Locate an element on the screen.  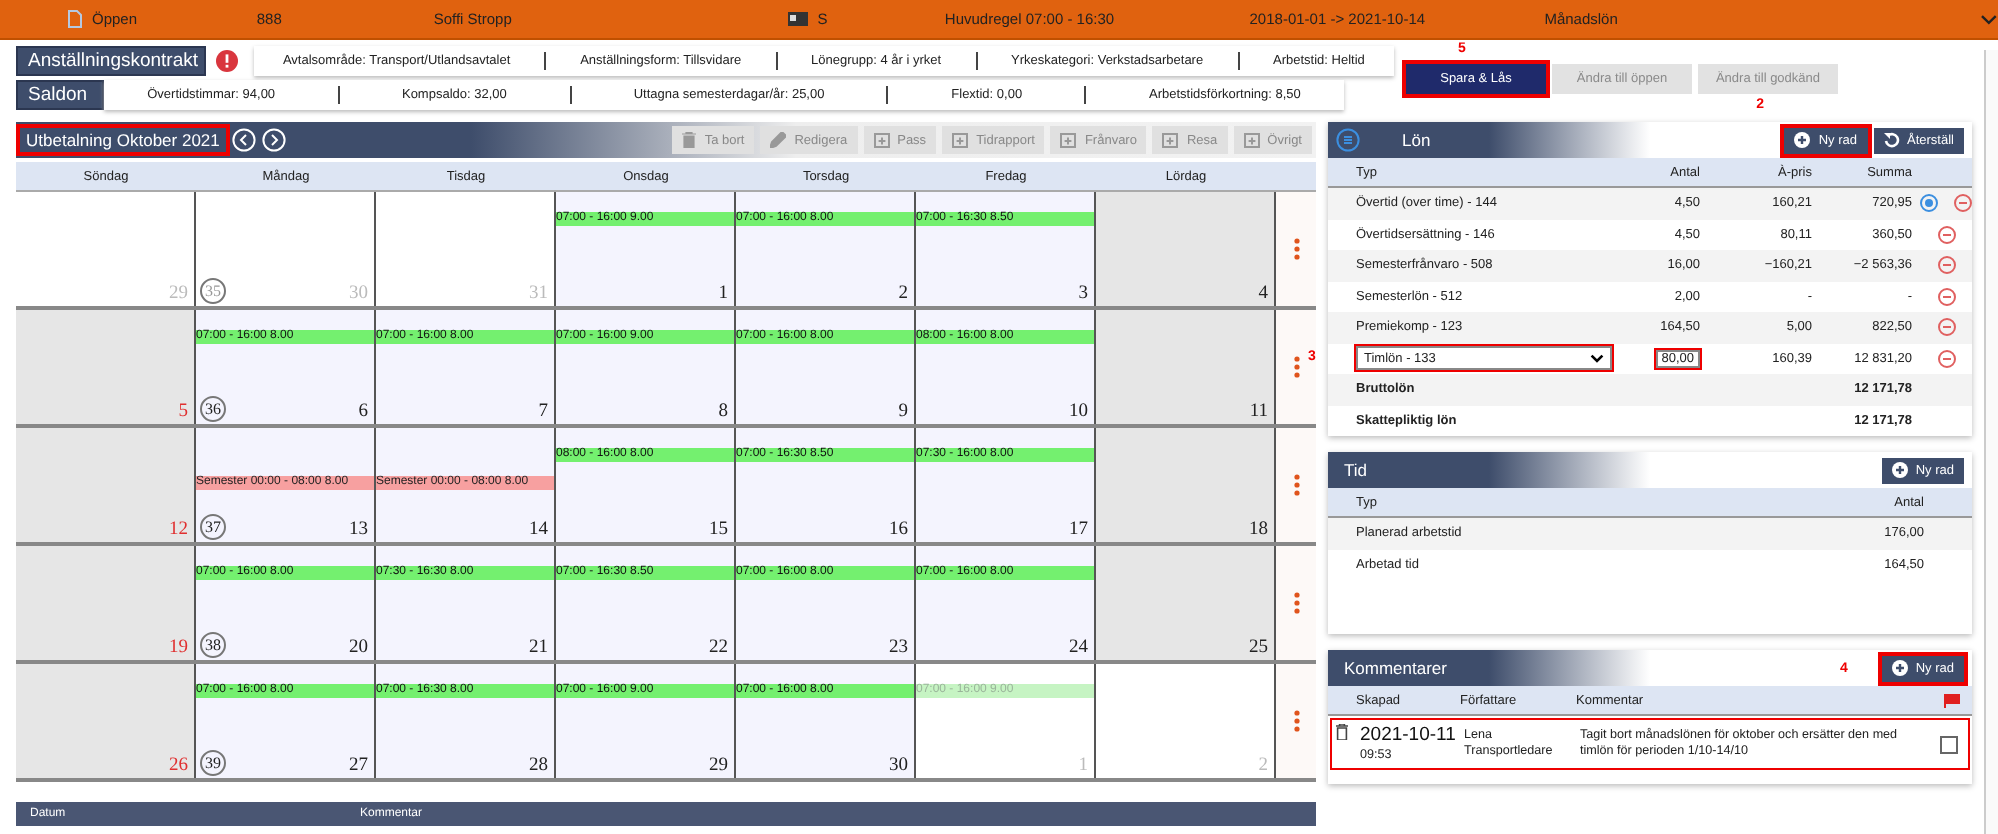
comment-date: 2021-10-11 is located at coordinates (1408, 736).